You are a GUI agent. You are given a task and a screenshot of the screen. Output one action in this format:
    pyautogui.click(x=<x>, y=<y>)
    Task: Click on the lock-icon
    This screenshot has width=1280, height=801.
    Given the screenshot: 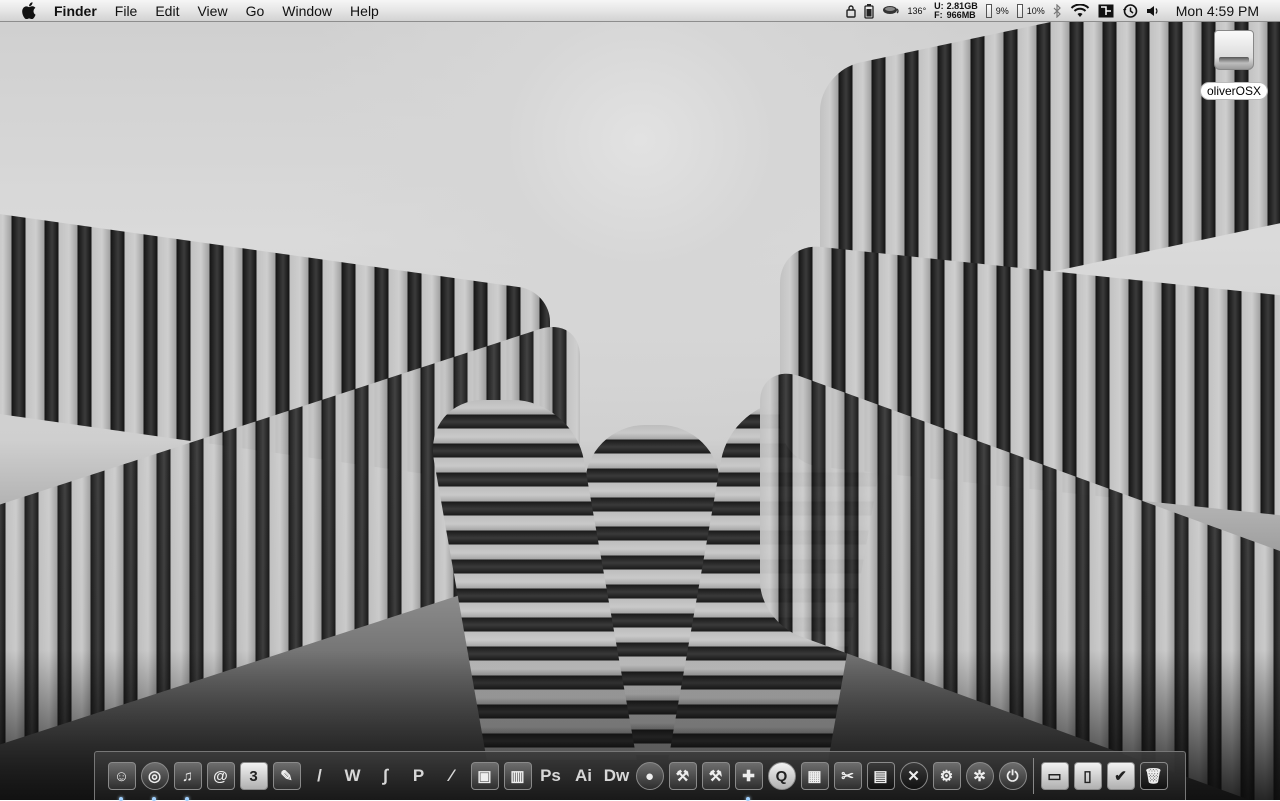 What is the action you would take?
    pyautogui.click(x=851, y=11)
    